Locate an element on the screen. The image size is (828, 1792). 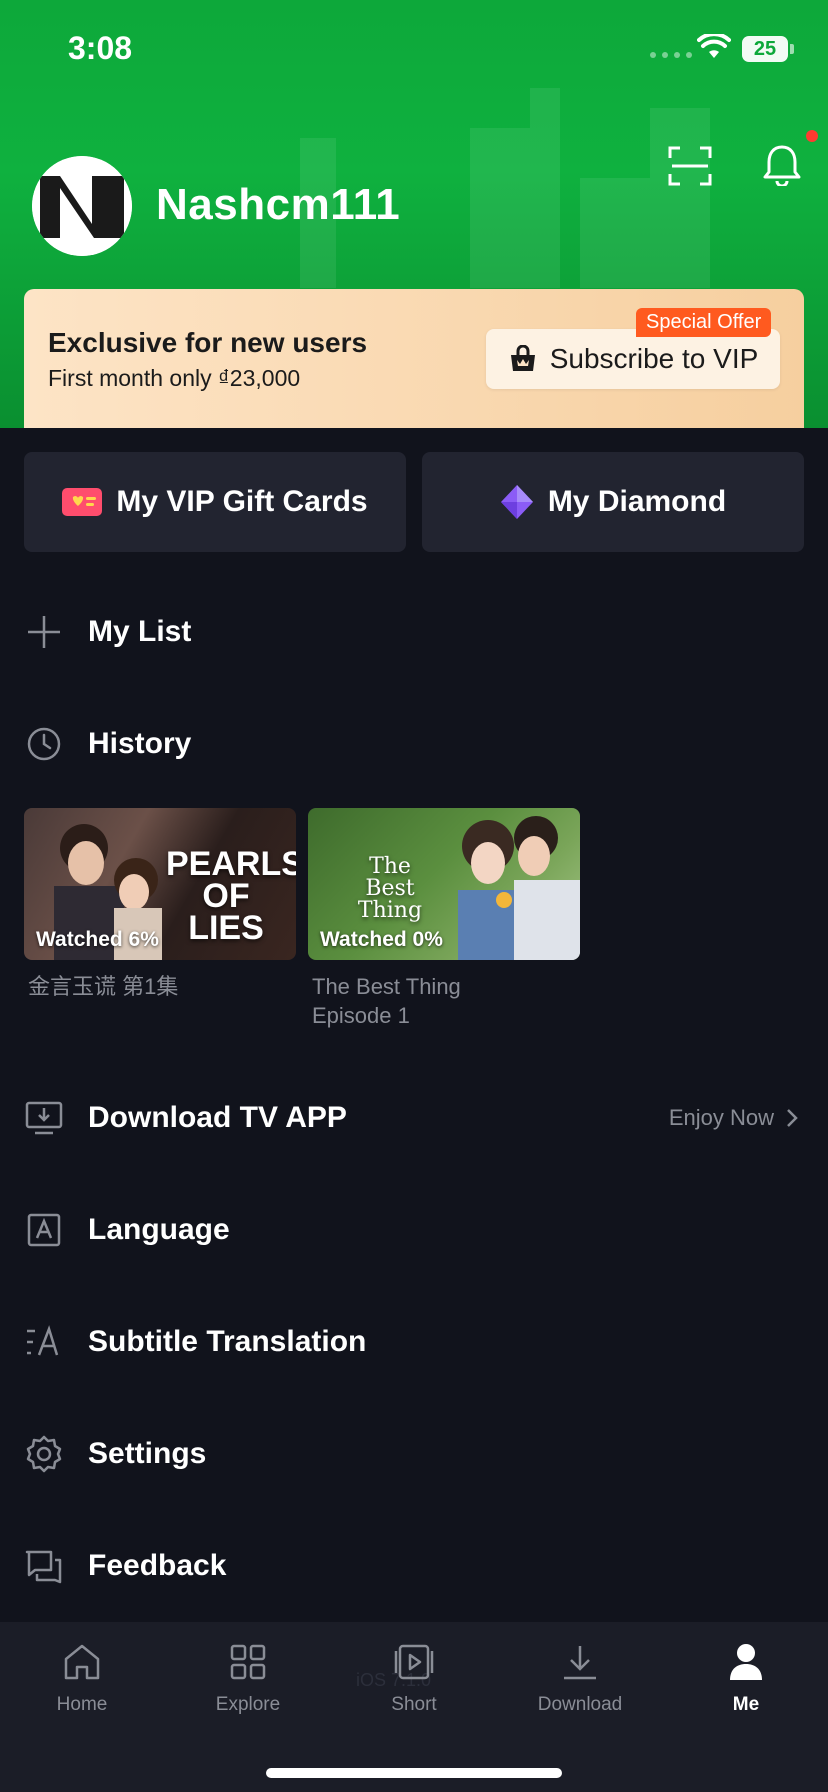
menu-subtitle-translation-label: Subtitle Translation is located at coordinates (227, 1341).